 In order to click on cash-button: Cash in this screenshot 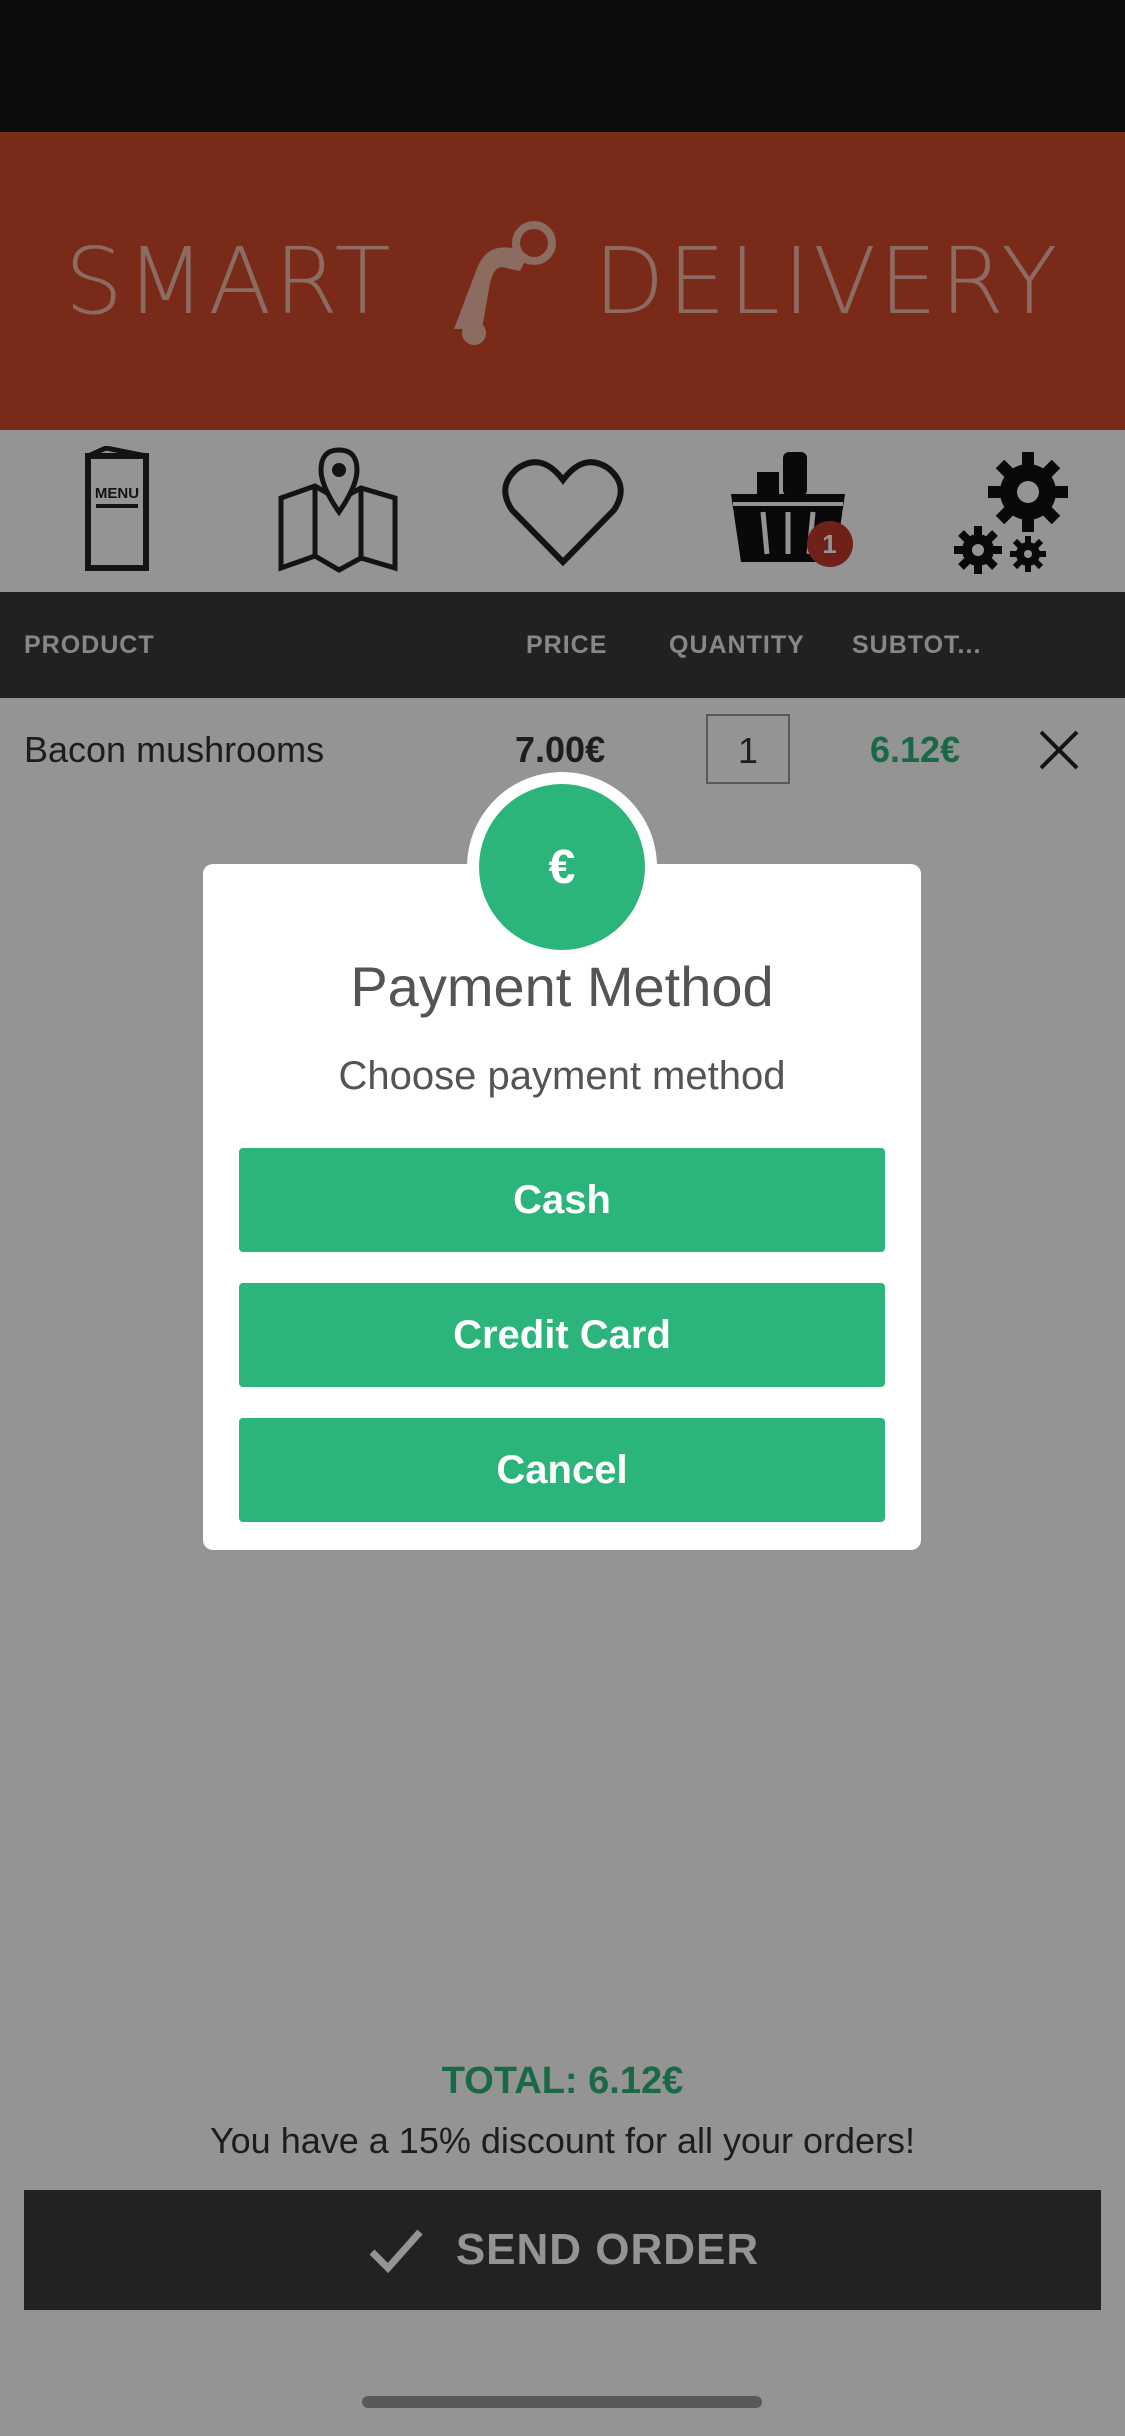, I will do `click(562, 1200)`.